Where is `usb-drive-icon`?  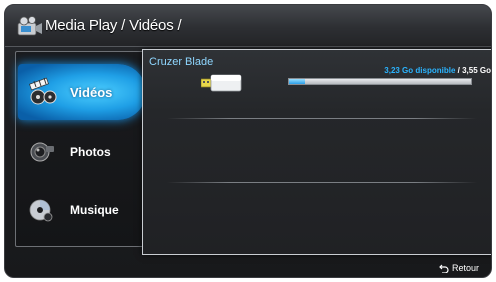
usb-drive-icon is located at coordinates (223, 83).